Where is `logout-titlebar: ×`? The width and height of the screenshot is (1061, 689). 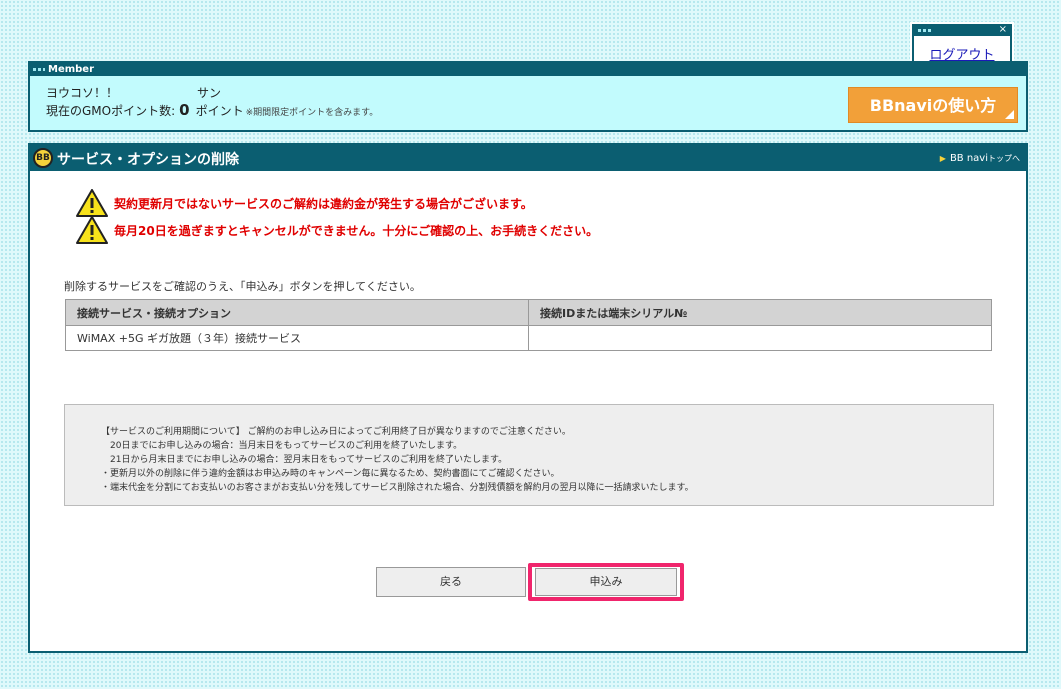 logout-titlebar: × is located at coordinates (962, 30).